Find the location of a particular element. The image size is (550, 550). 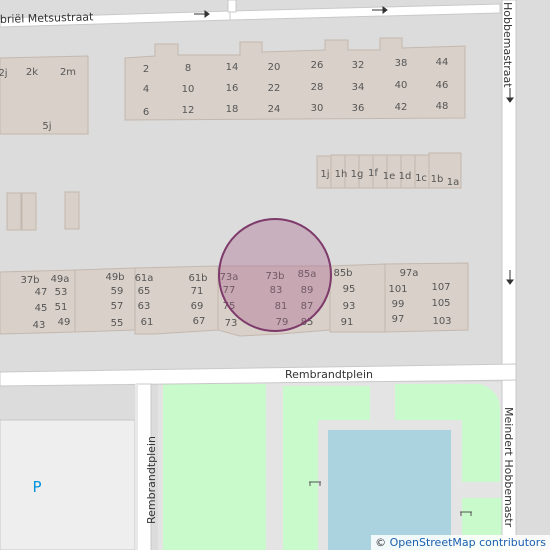

house-number: 61 is located at coordinates (147, 322).